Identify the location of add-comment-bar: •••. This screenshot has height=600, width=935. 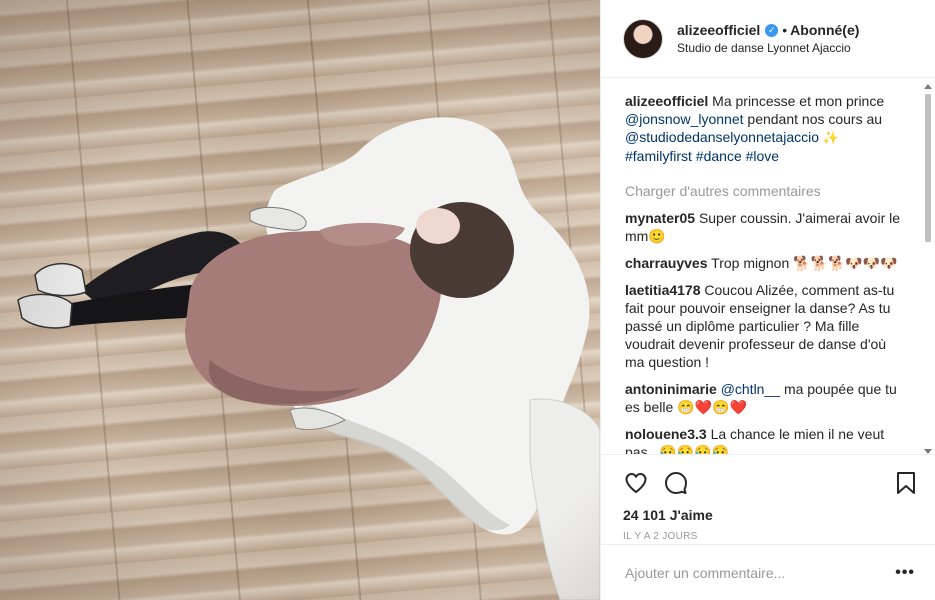
(768, 572).